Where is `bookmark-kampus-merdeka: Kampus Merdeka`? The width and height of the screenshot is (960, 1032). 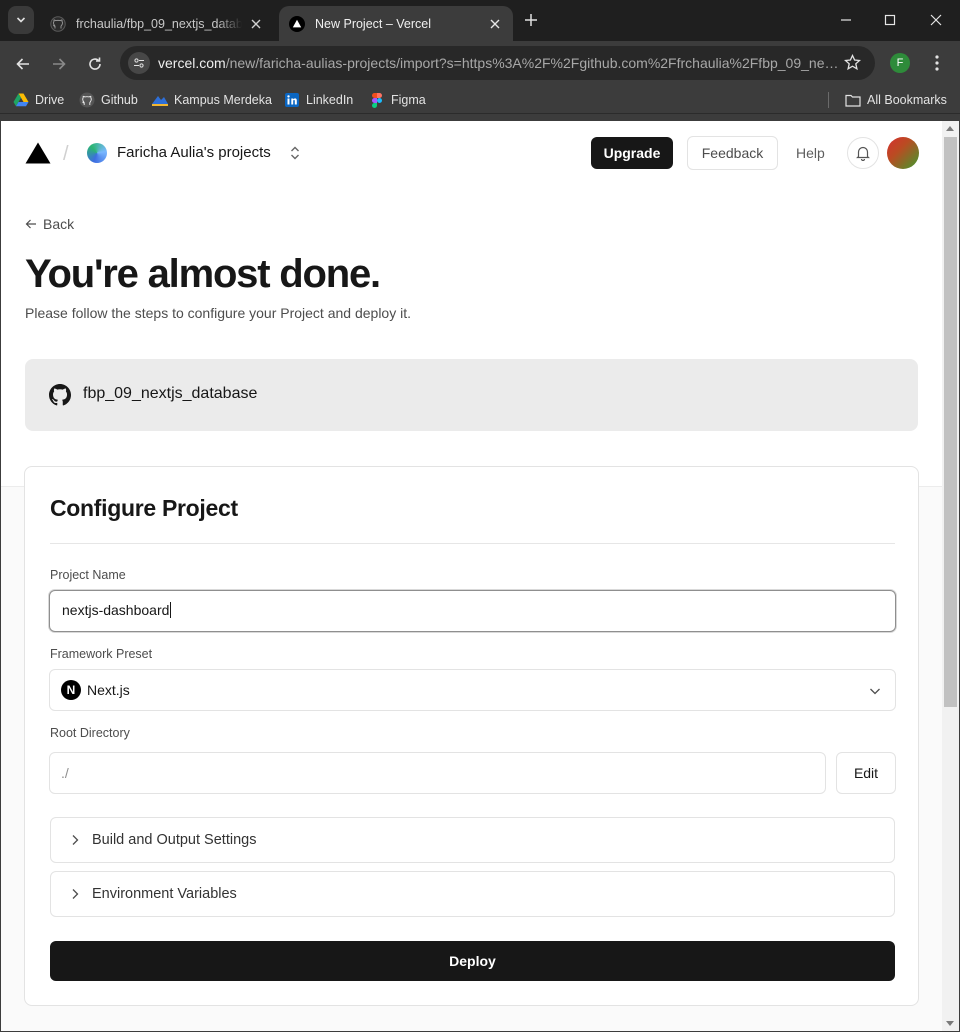 bookmark-kampus-merdeka: Kampus Merdeka is located at coordinates (212, 100).